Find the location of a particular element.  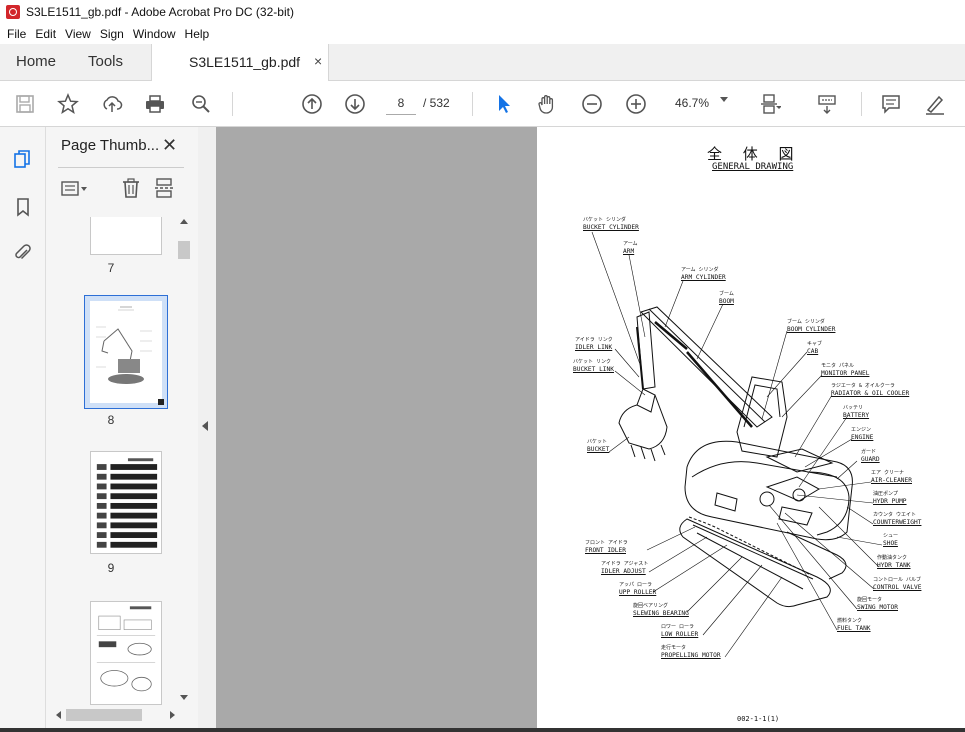

print-icon is located at coordinates (155, 104).